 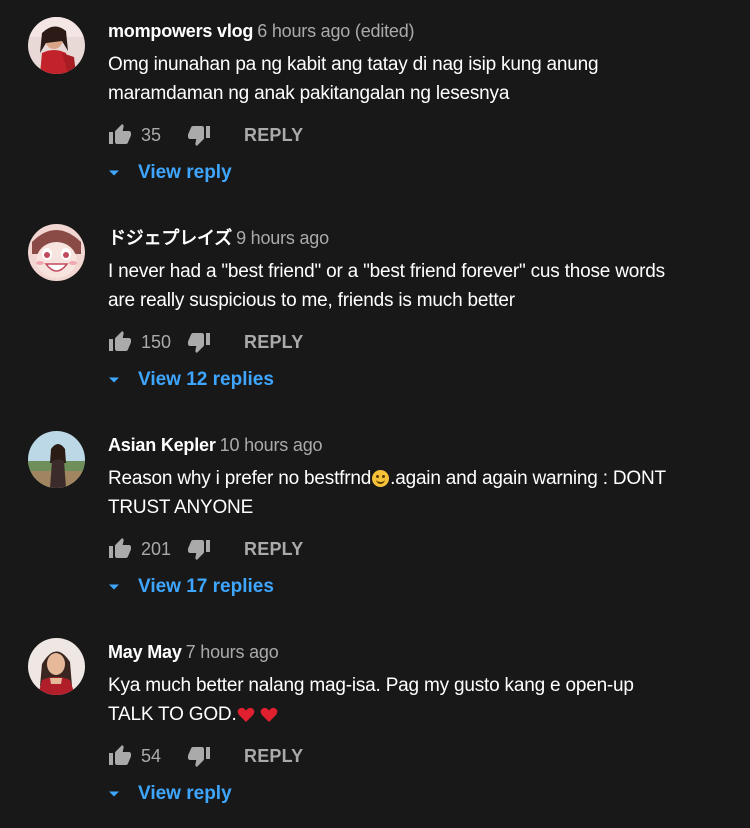 I want to click on timestamp: 6 hours ago (edited), so click(x=335, y=31).